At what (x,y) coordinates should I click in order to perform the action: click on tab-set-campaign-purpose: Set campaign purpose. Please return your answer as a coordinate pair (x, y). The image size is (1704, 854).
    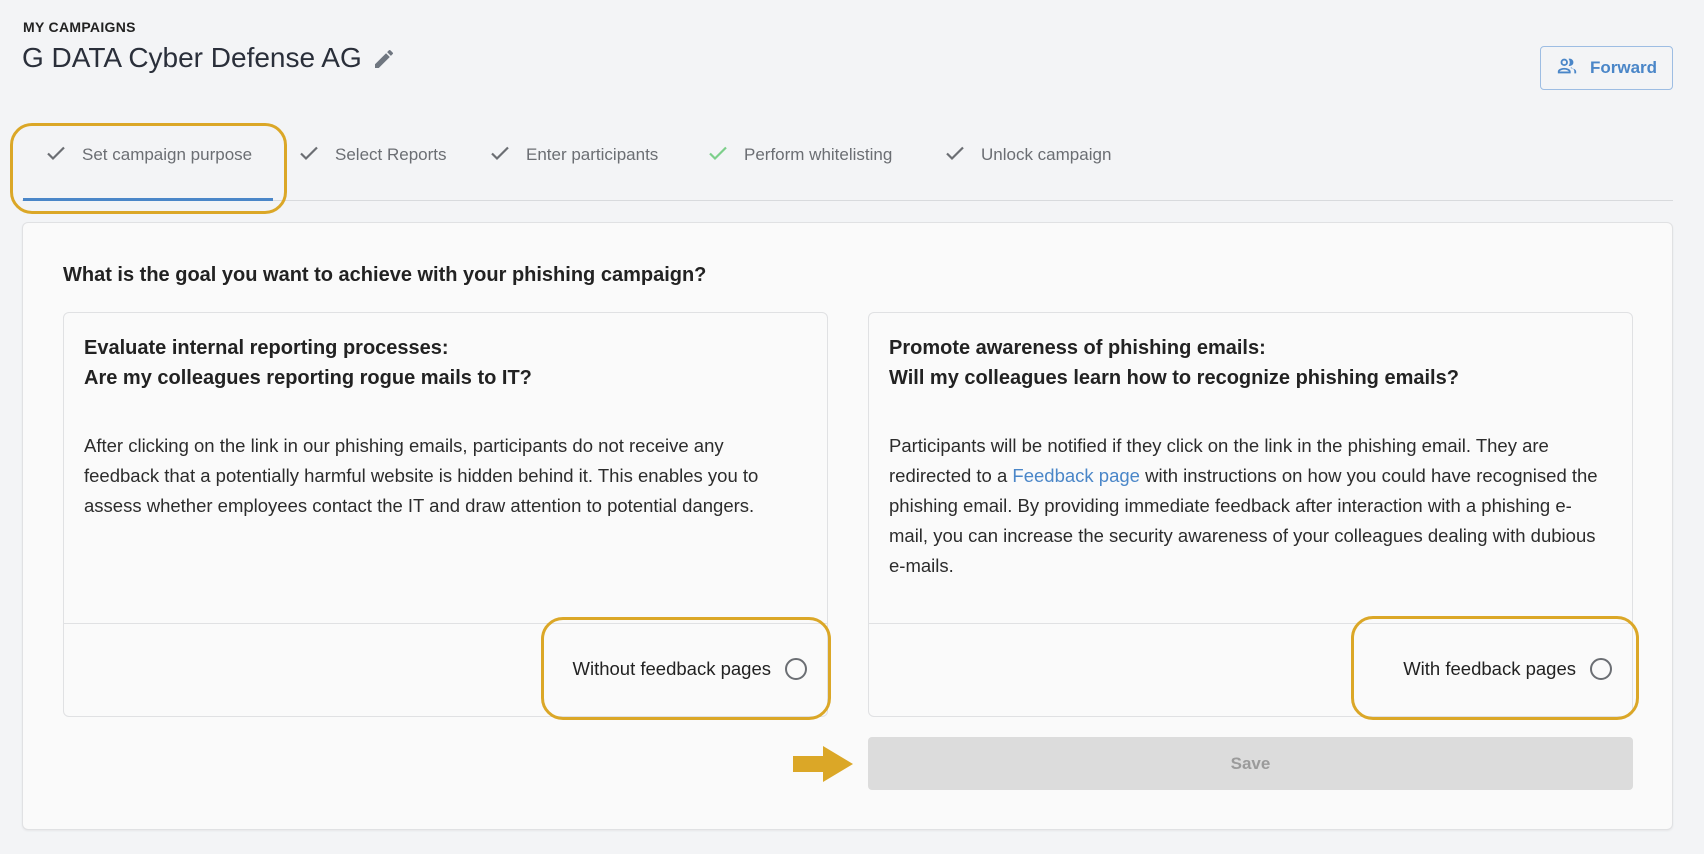
    Looking at the image, I should click on (148, 155).